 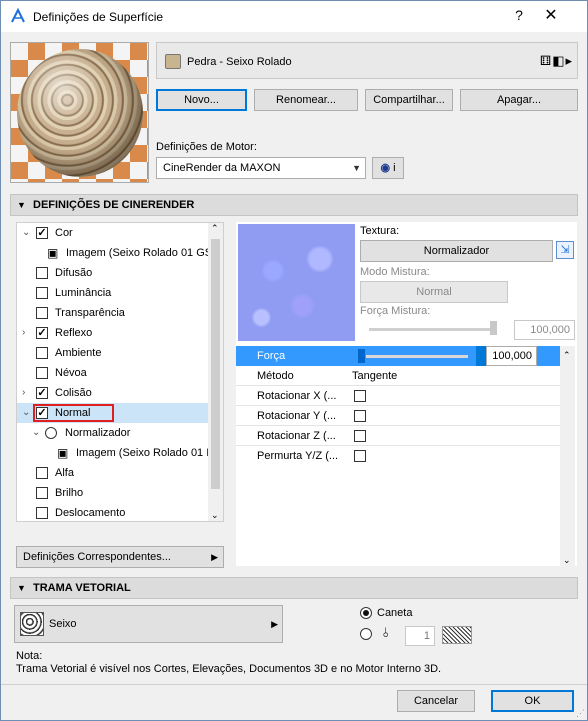 I want to click on image-icon: ▣, so click(x=63, y=453).